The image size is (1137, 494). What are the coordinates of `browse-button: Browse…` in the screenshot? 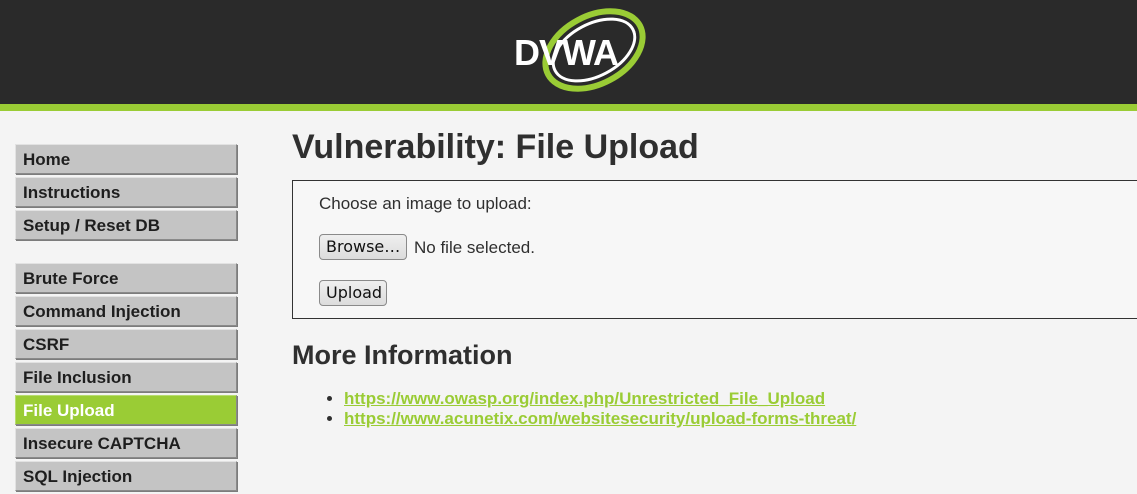 It's located at (363, 247).